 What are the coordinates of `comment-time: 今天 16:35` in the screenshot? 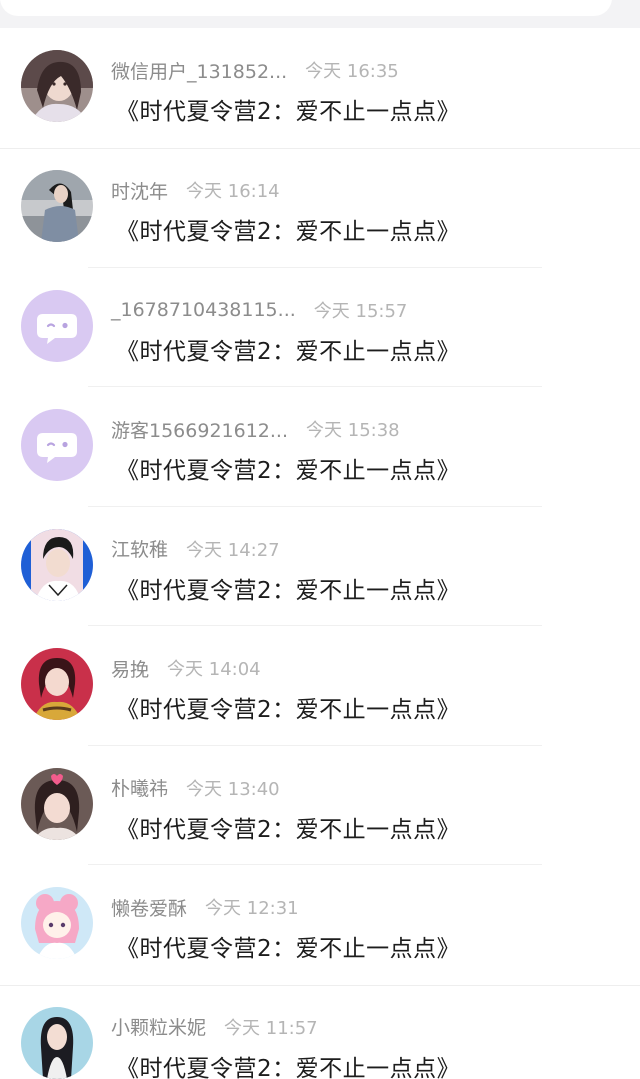 It's located at (352, 71).